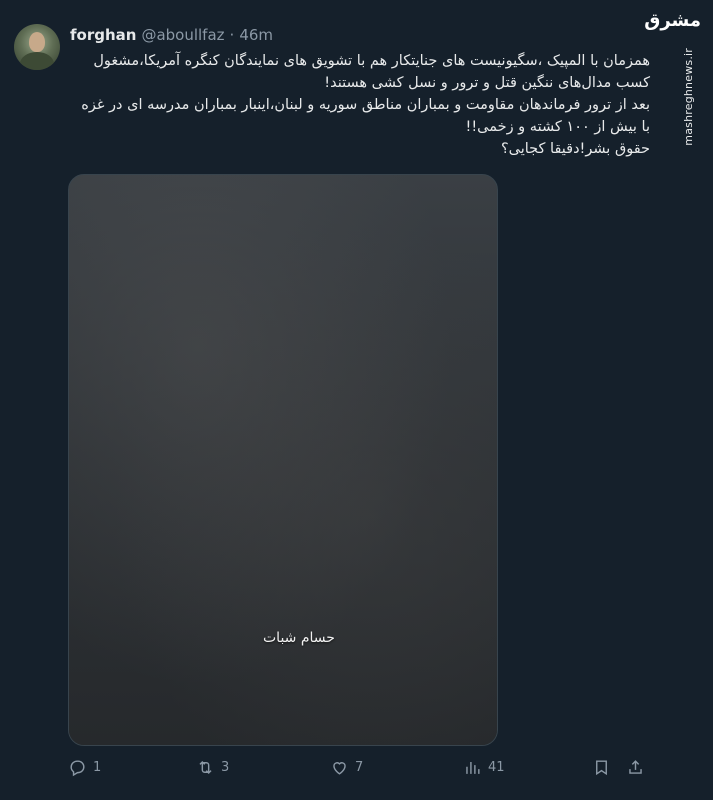  I want to click on share-icon, so click(635, 767).